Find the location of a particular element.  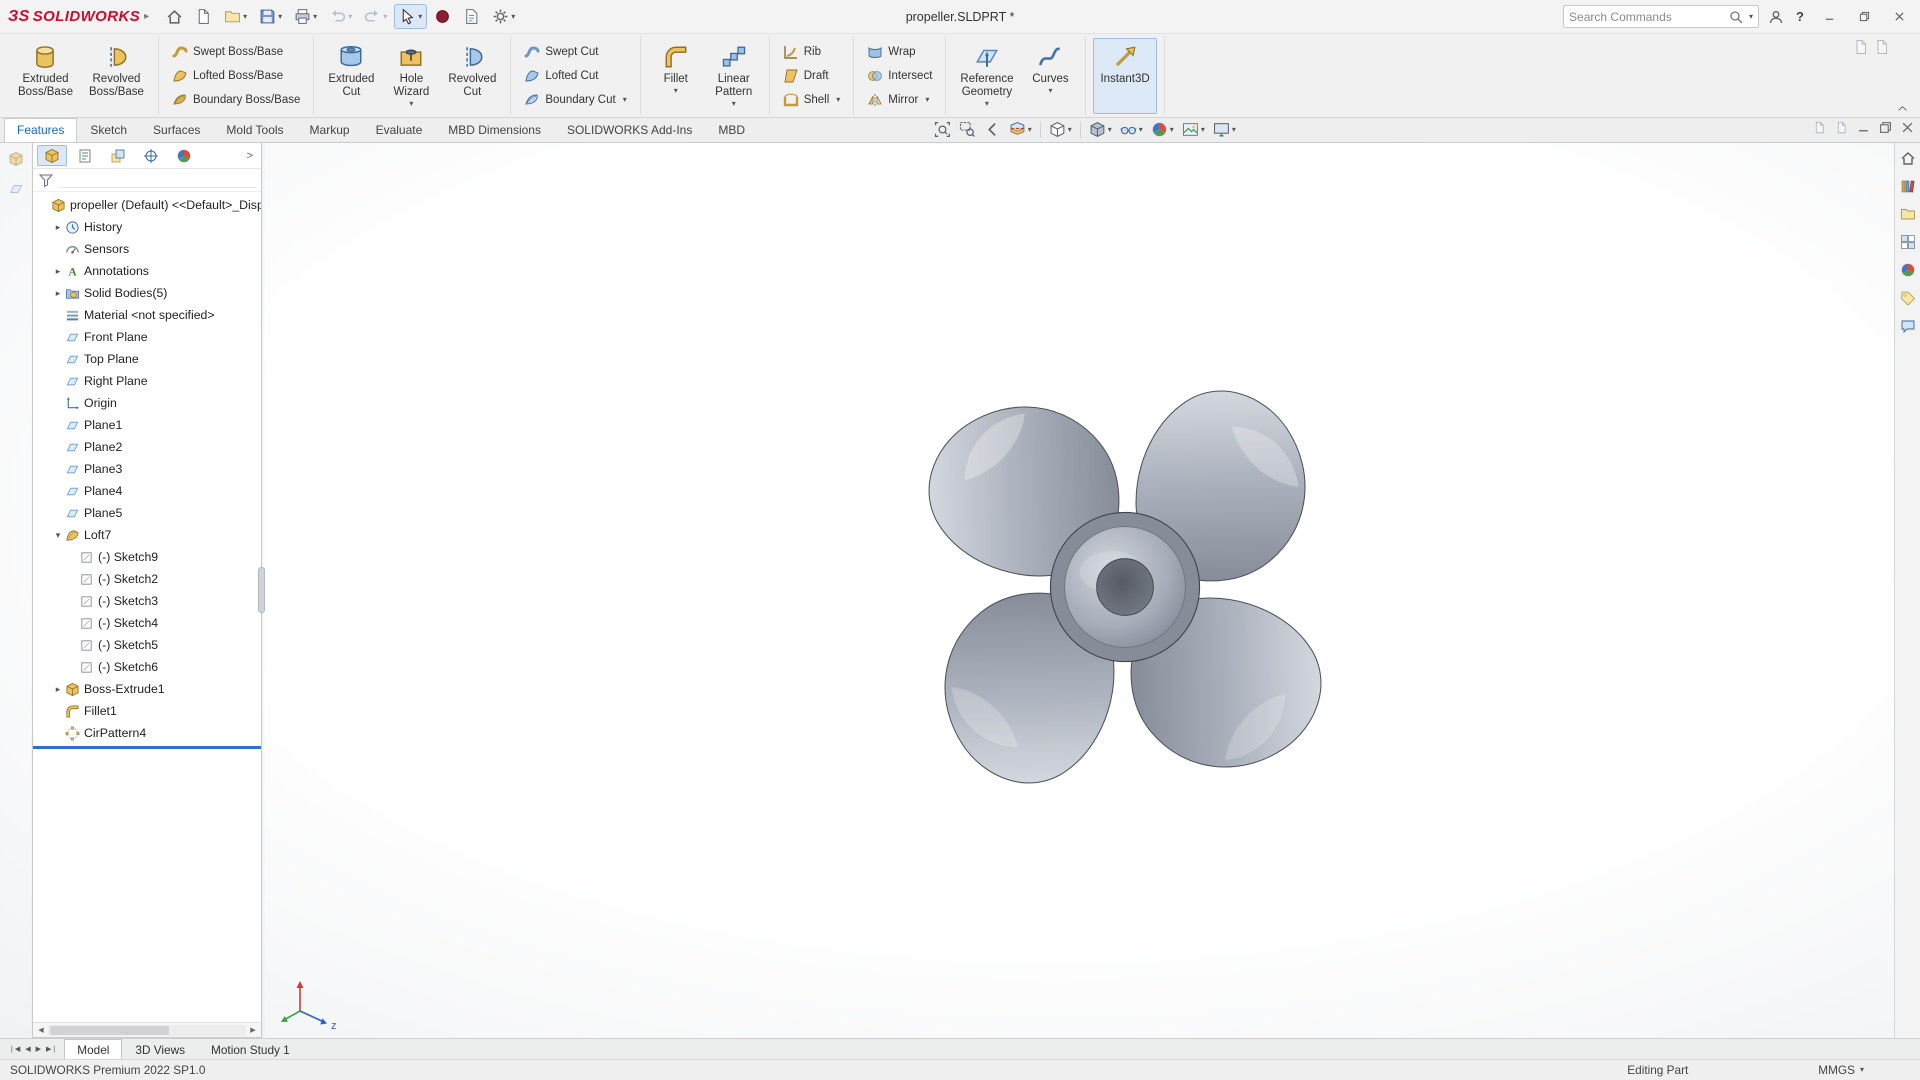

tab-sketch: Sketch is located at coordinates (108, 130).